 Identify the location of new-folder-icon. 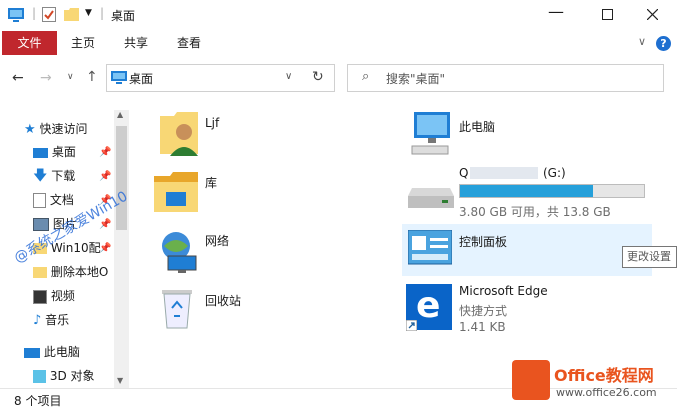
(71, 14).